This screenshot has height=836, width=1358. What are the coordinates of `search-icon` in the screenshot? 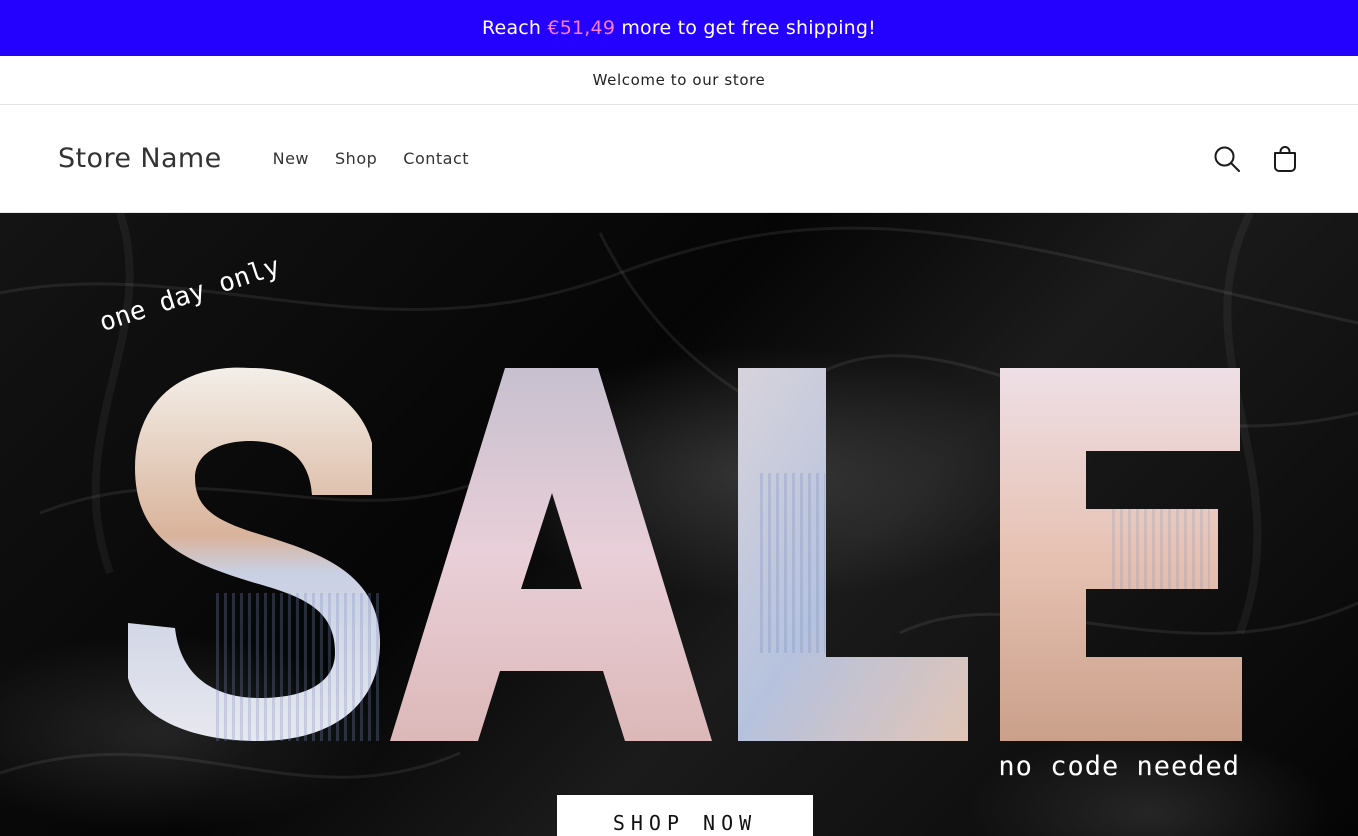 It's located at (1227, 159).